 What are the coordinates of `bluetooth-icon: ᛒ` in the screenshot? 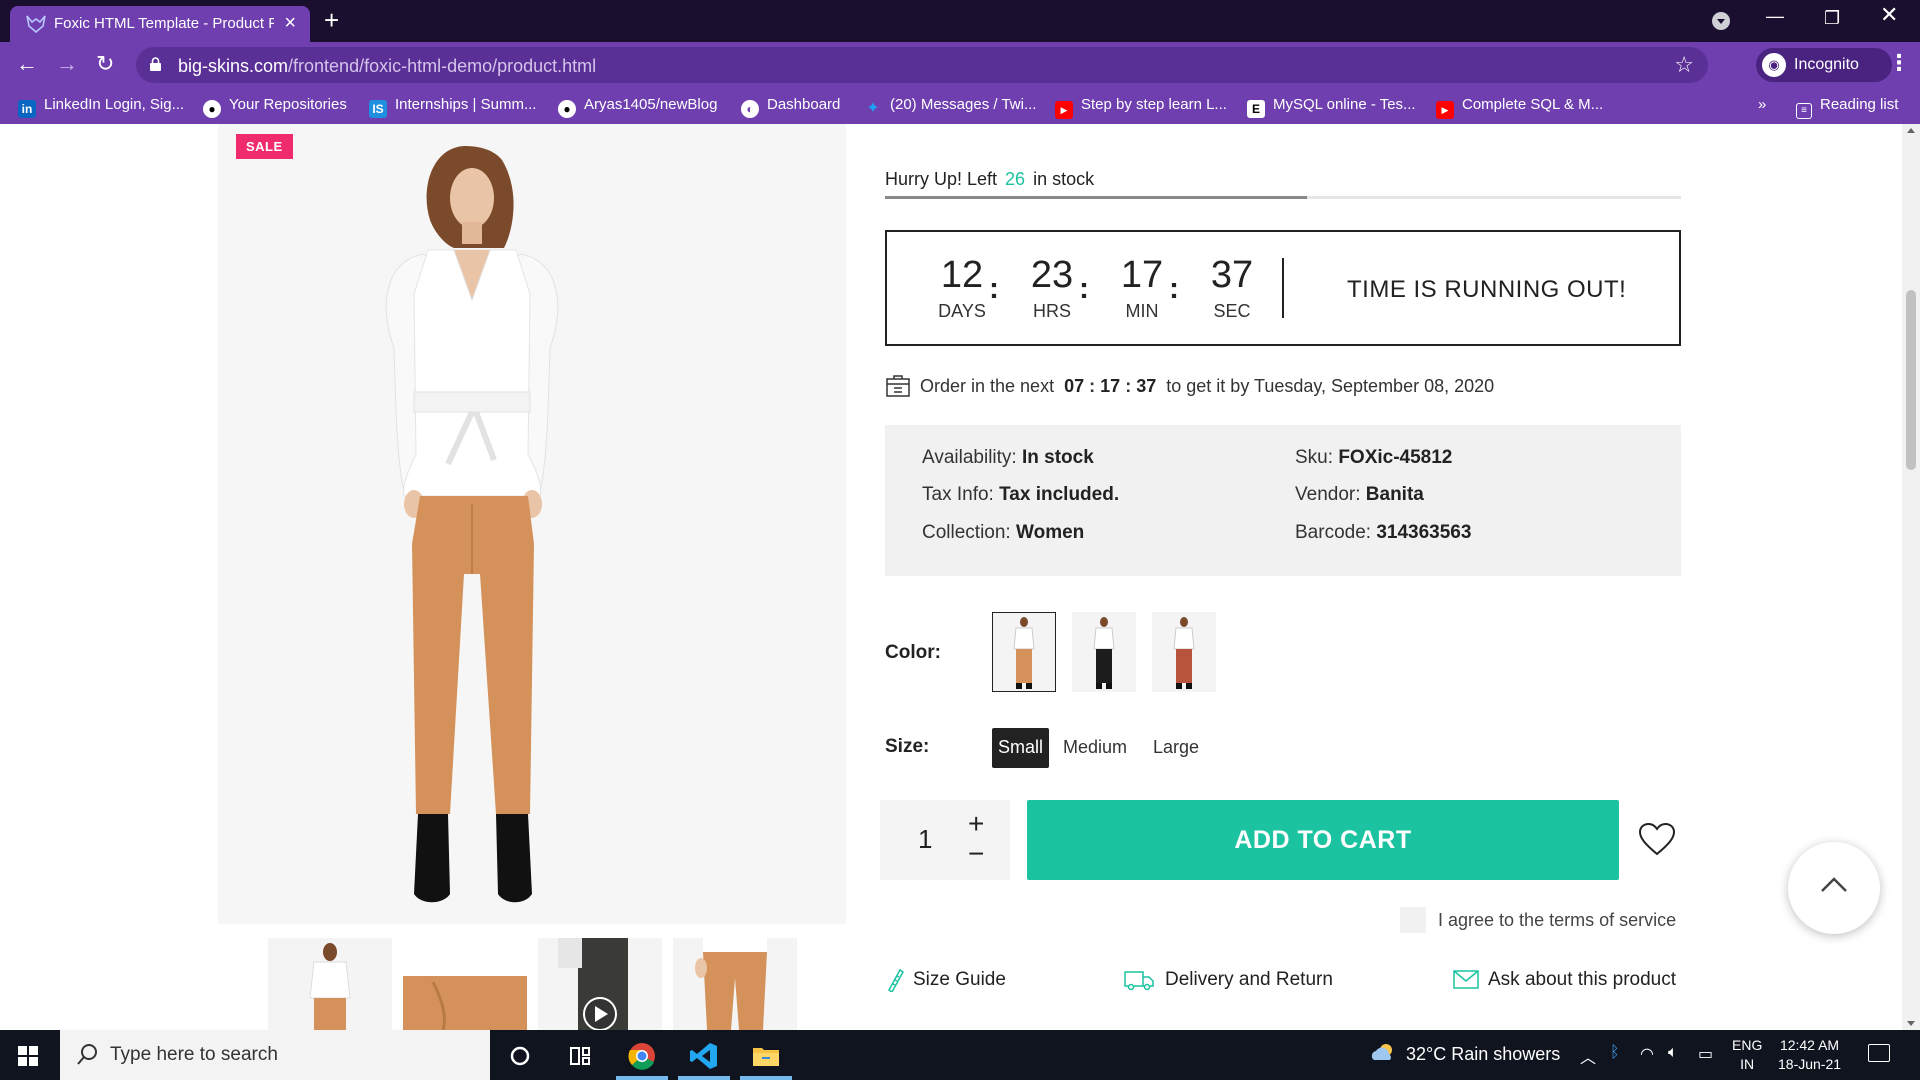 It's located at (1615, 1053).